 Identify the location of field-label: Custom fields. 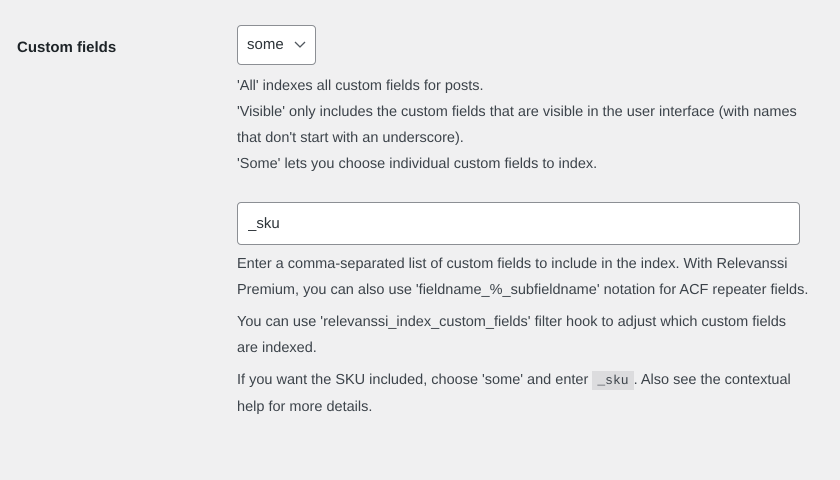
(66, 47).